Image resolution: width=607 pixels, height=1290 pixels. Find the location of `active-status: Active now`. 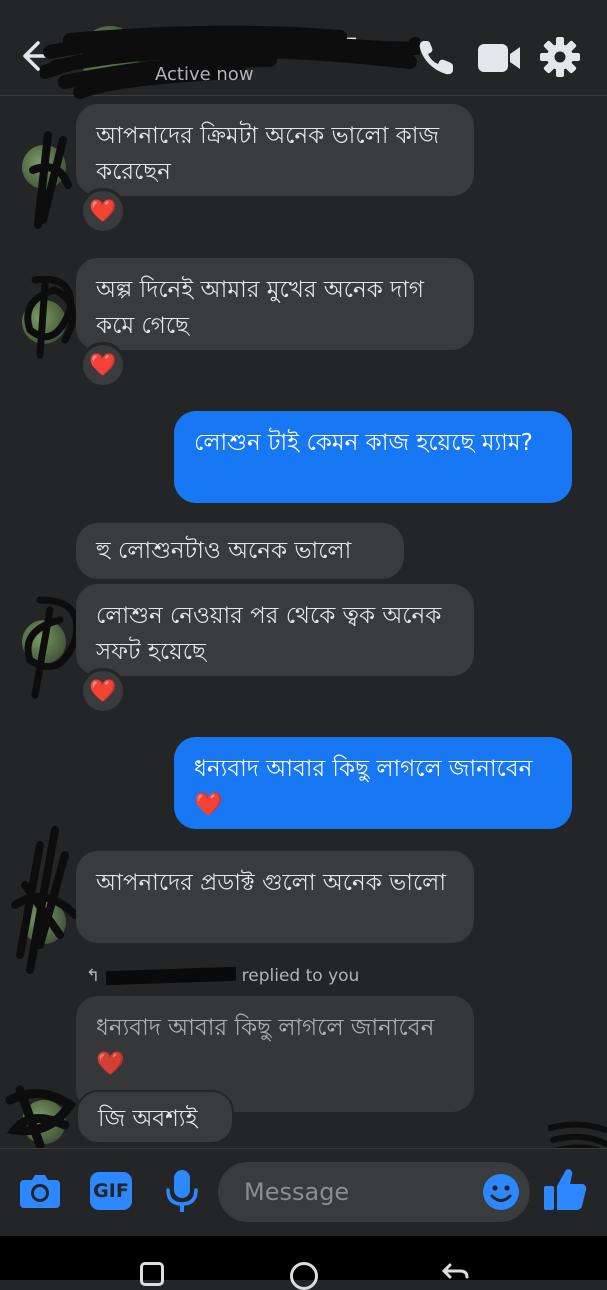

active-status: Active now is located at coordinates (204, 74).